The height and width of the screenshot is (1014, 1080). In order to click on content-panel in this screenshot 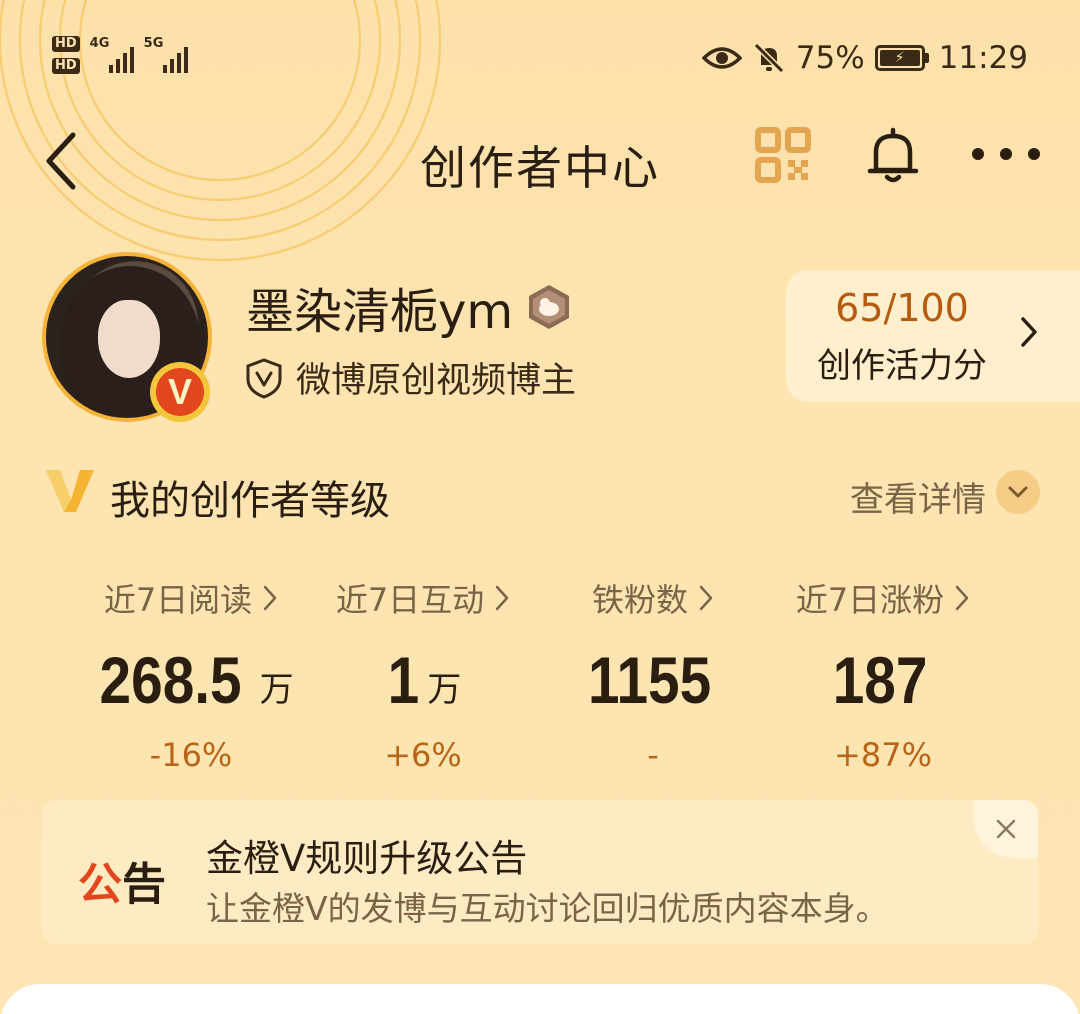, I will do `click(540, 999)`.